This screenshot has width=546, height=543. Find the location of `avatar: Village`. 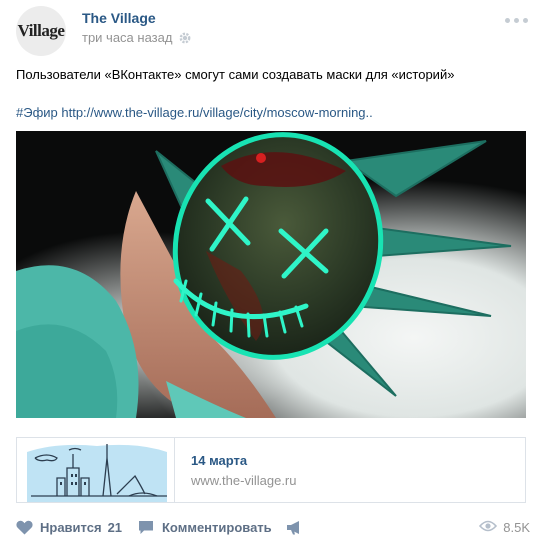

avatar: Village is located at coordinates (41, 31).